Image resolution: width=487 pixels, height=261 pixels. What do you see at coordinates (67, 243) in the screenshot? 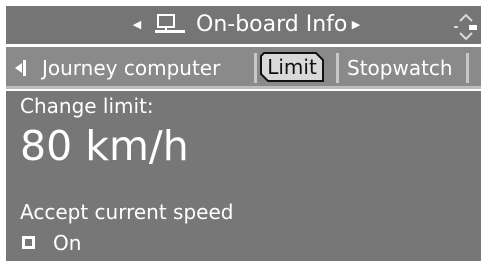
I see `option-label-on: On` at bounding box center [67, 243].